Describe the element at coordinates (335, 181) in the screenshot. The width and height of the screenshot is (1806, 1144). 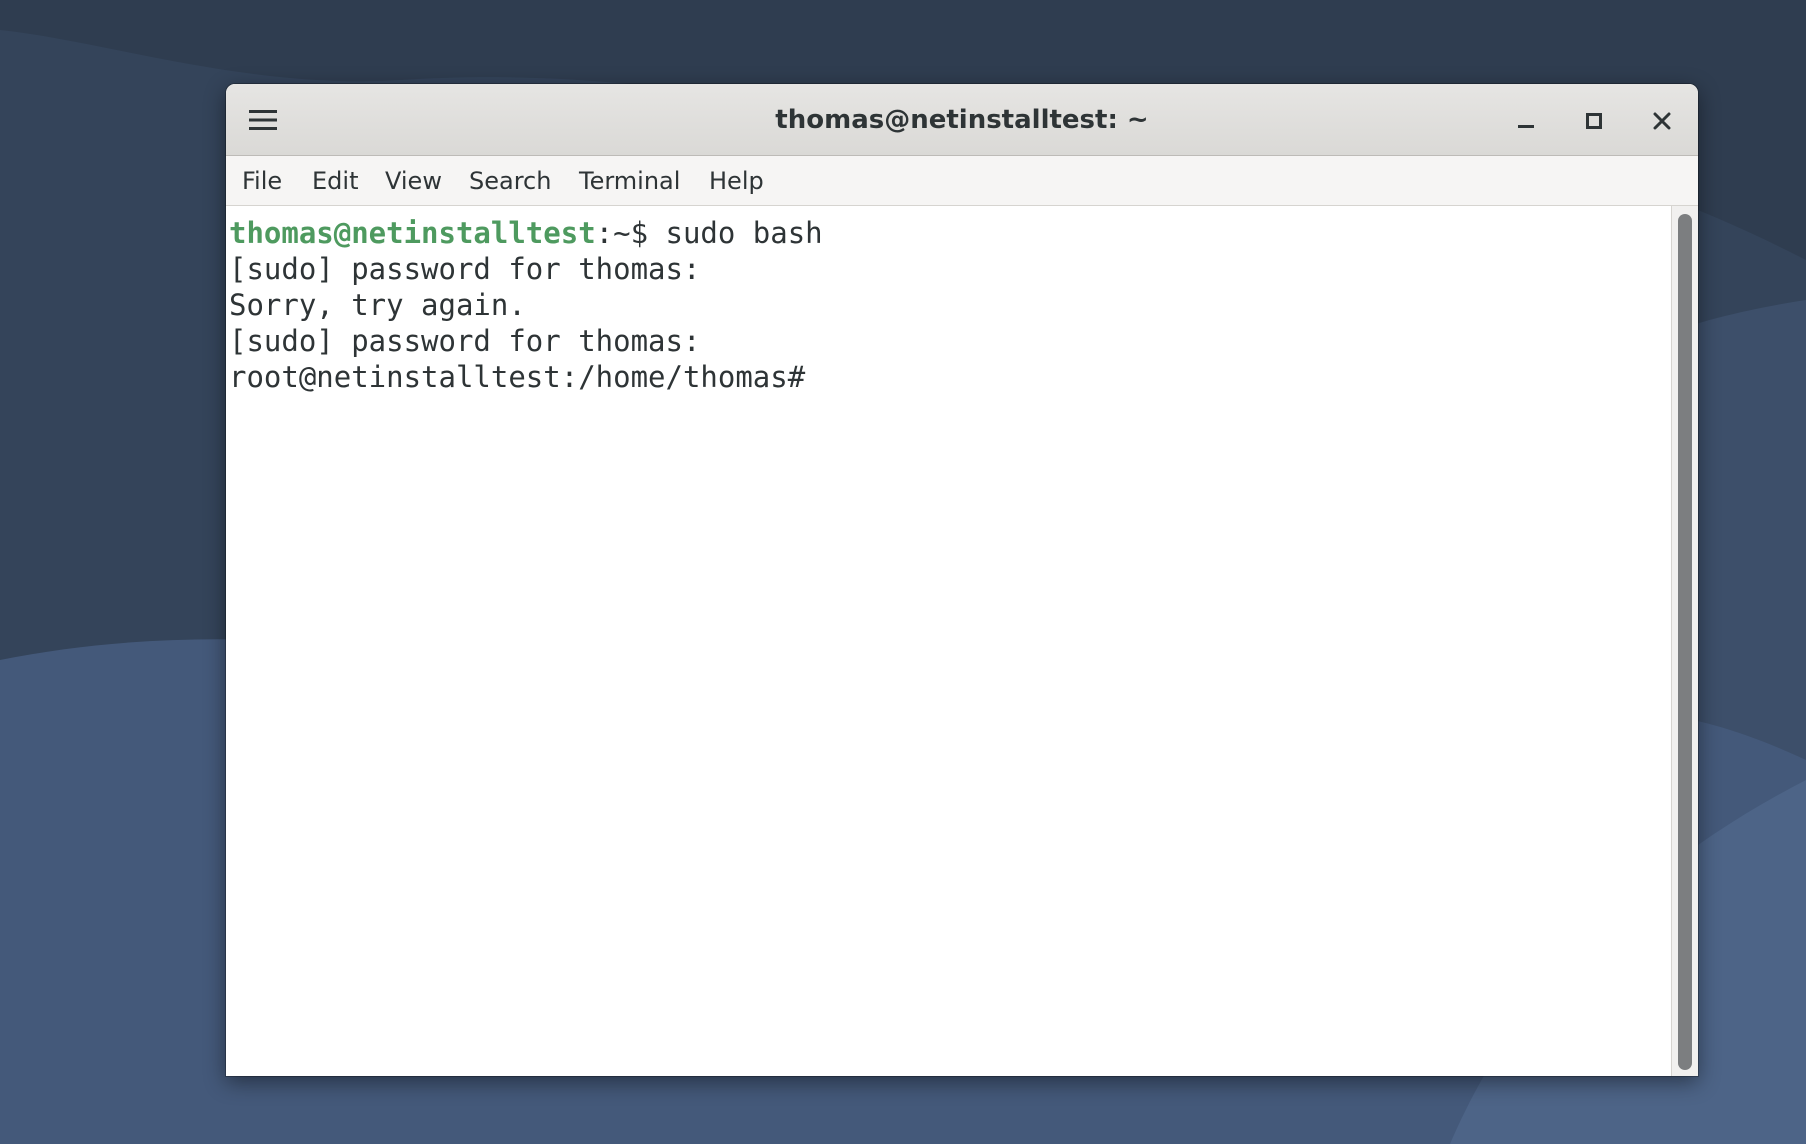
I see `menu-edit: Edit` at that location.